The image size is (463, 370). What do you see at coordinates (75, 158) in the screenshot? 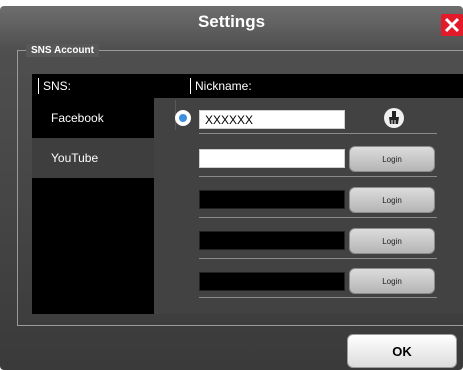
I see `sns-item-label: YouTube` at bounding box center [75, 158].